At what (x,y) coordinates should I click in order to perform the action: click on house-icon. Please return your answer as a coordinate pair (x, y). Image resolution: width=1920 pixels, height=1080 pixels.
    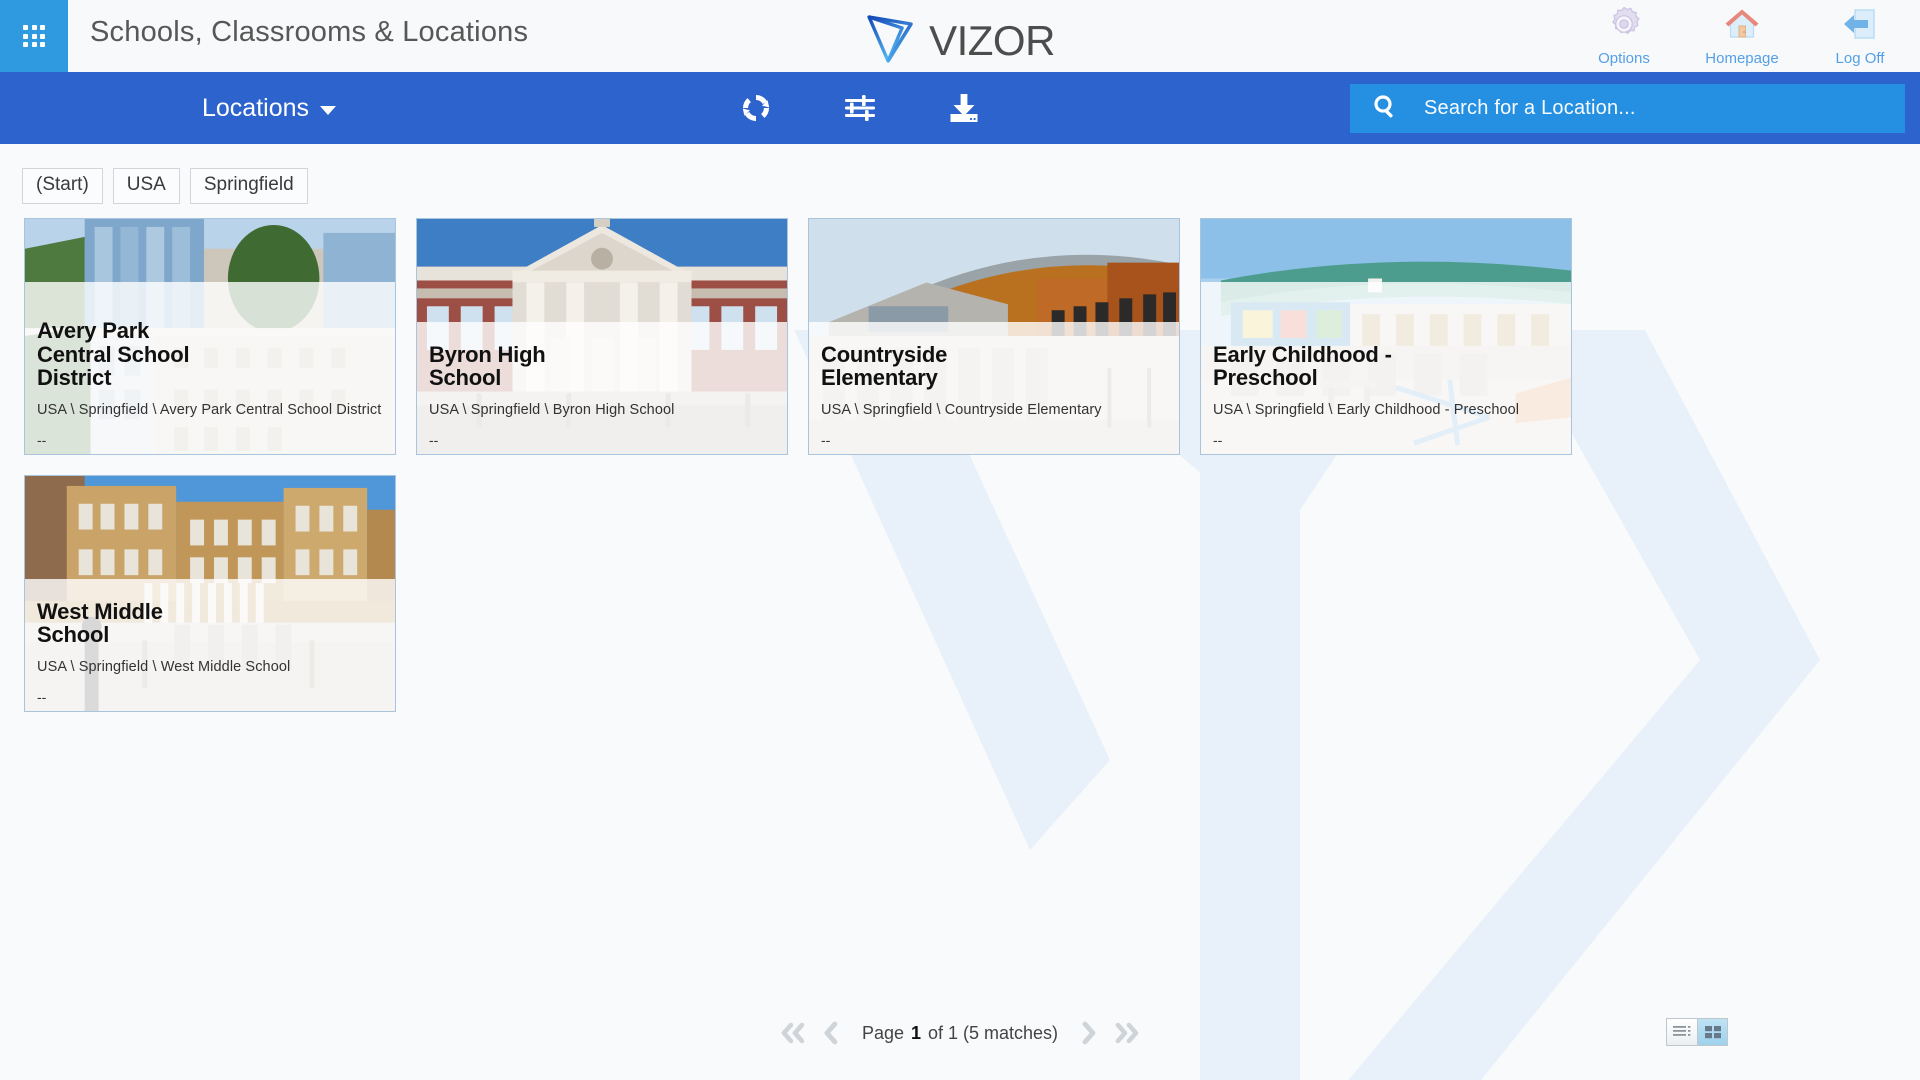
    Looking at the image, I should click on (1742, 26).